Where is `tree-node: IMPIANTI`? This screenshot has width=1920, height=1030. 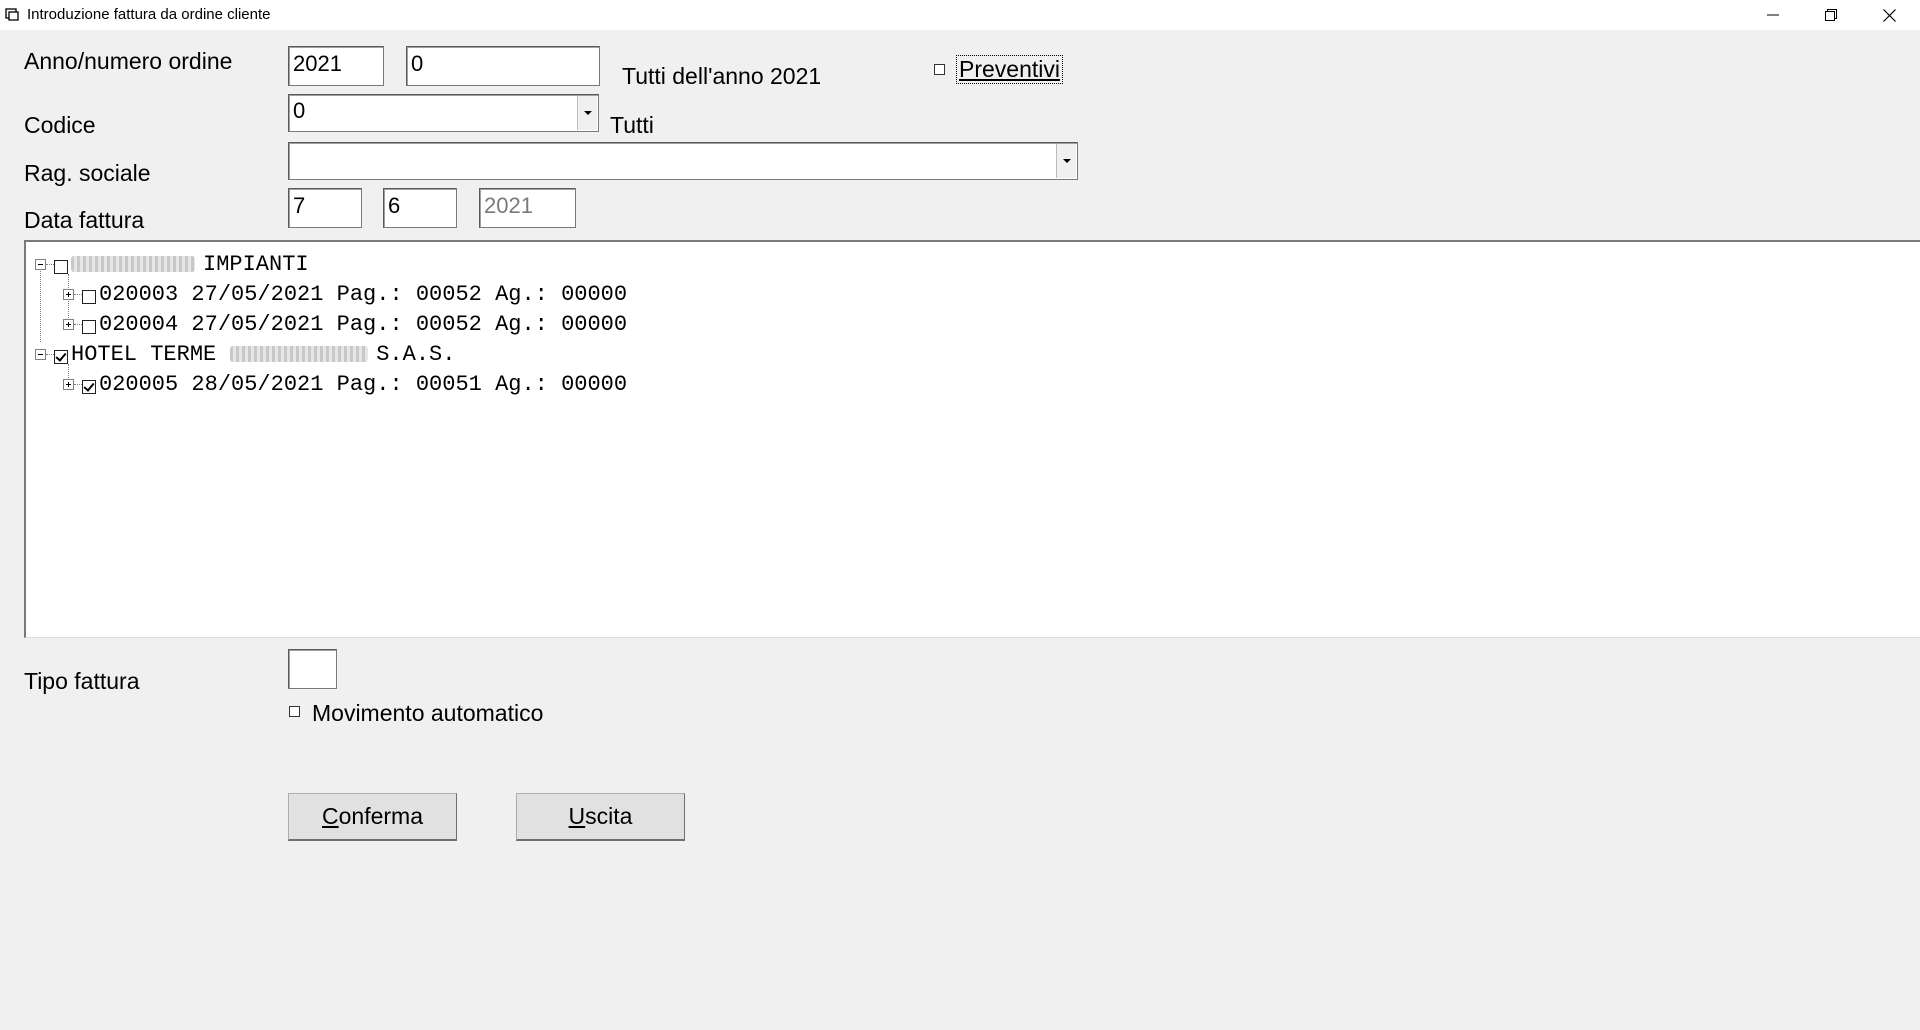 tree-node: IMPIANTI is located at coordinates (172, 264).